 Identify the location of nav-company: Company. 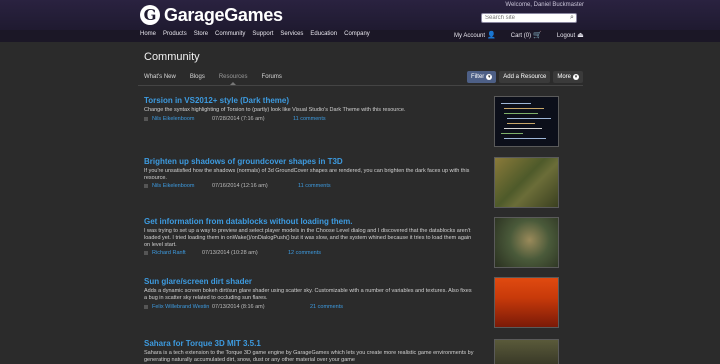
(357, 34).